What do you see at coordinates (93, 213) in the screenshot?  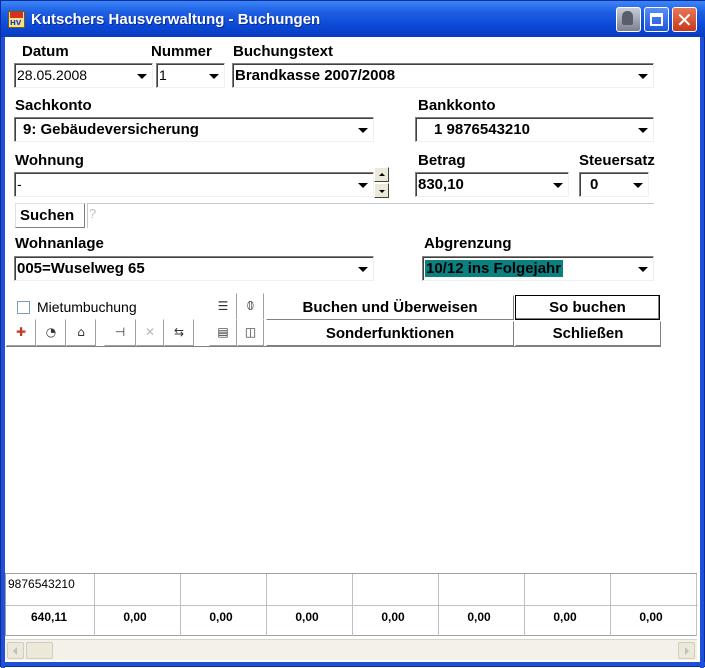 I see `help-icon: ?` at bounding box center [93, 213].